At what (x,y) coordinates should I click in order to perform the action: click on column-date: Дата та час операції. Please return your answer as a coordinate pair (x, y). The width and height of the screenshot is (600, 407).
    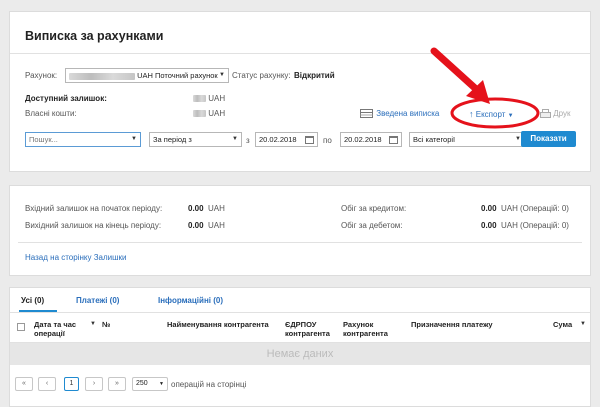
    Looking at the image, I should click on (62, 329).